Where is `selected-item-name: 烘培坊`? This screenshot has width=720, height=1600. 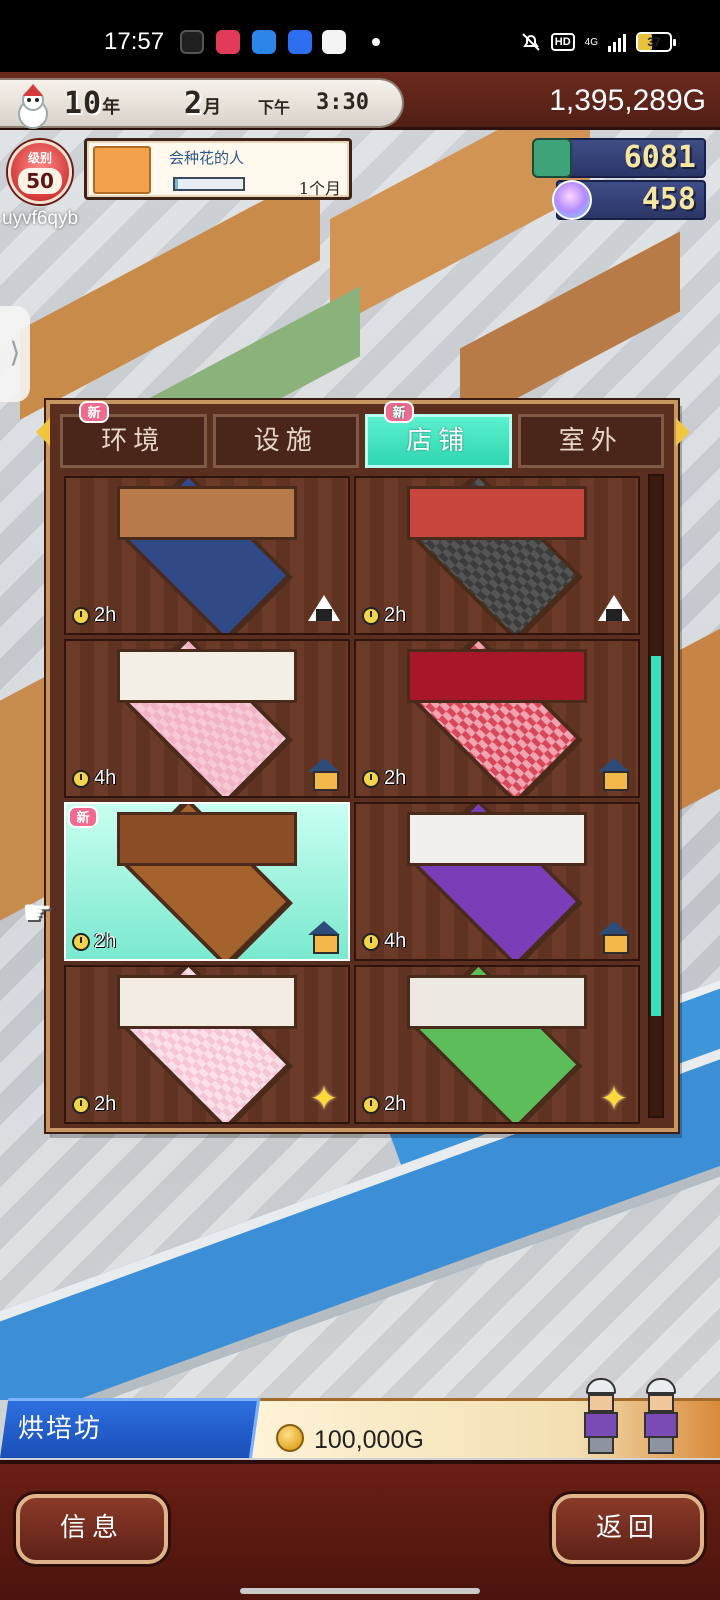 selected-item-name: 烘培坊 is located at coordinates (60, 1429).